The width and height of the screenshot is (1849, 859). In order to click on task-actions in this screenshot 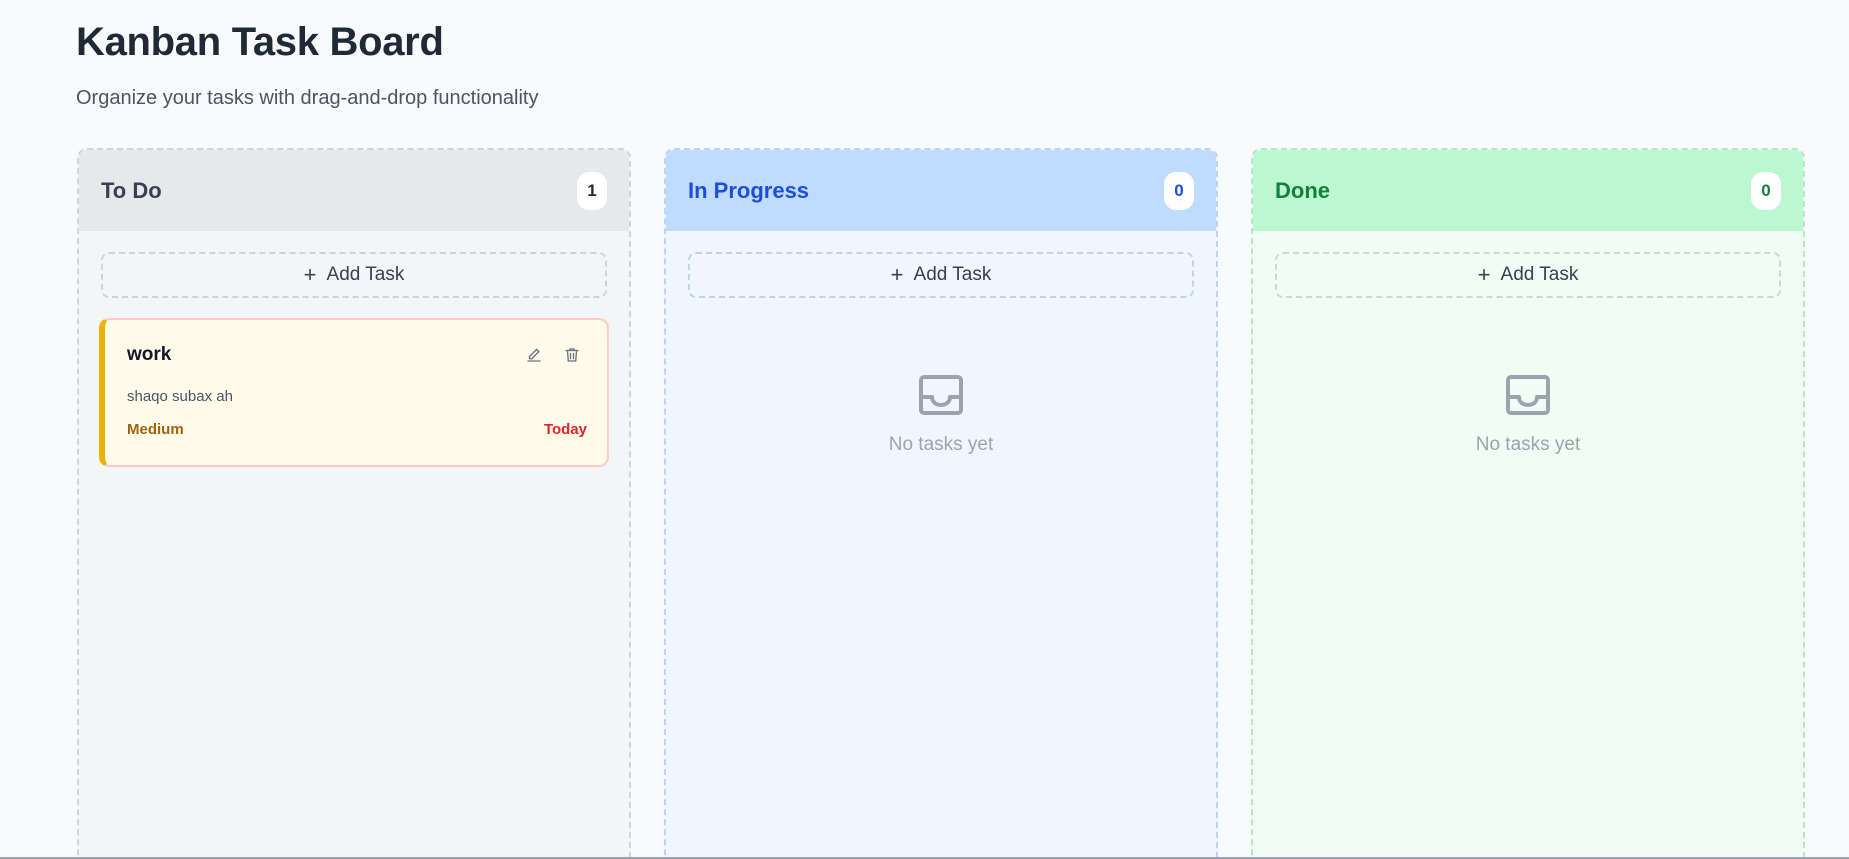, I will do `click(553, 355)`.